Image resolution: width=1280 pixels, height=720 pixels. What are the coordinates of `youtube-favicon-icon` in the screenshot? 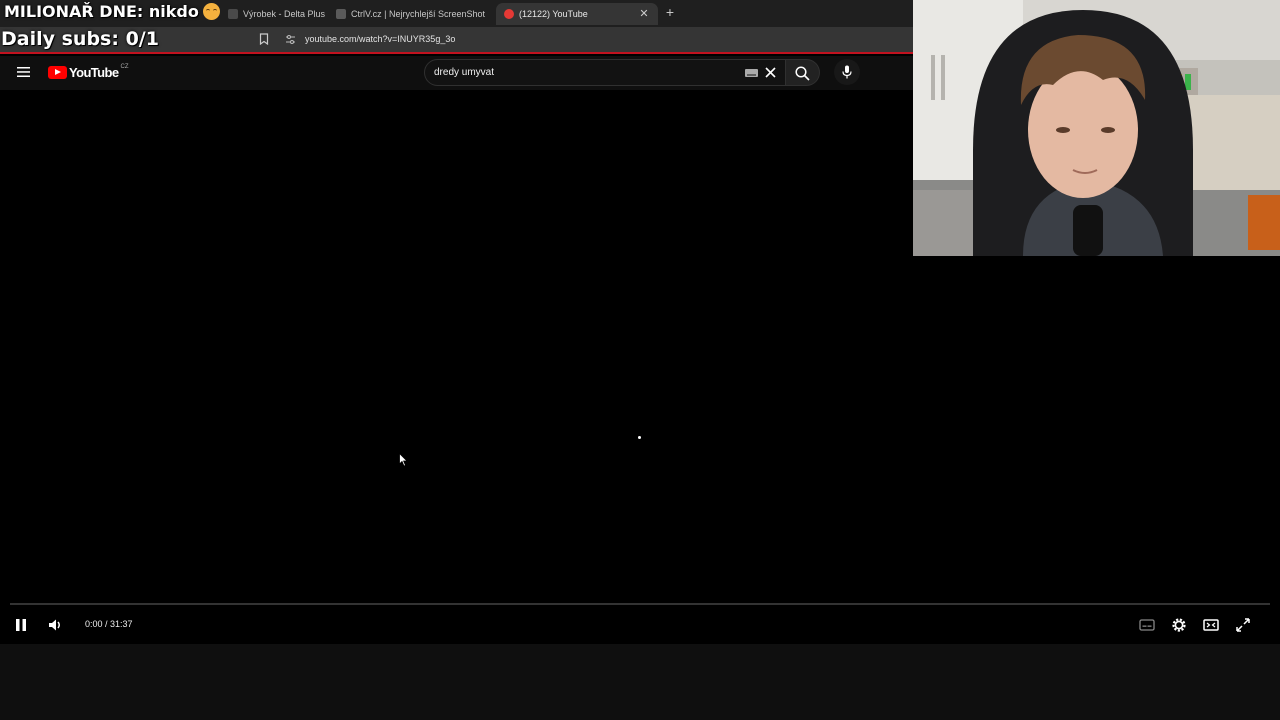 It's located at (509, 14).